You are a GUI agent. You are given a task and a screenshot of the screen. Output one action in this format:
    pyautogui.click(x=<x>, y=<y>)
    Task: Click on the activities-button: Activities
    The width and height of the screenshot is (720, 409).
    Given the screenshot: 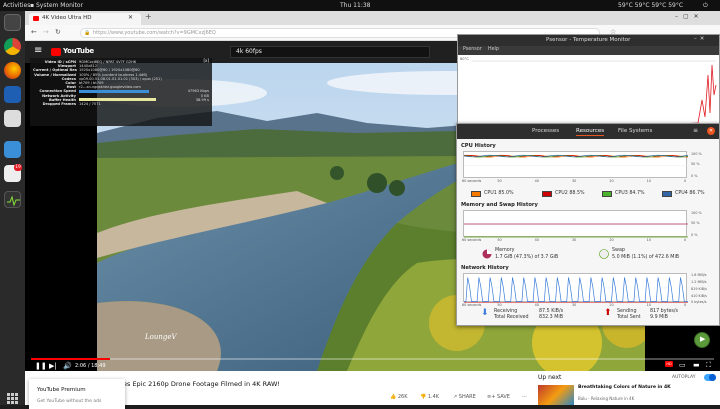 What is the action you would take?
    pyautogui.click(x=16, y=5)
    